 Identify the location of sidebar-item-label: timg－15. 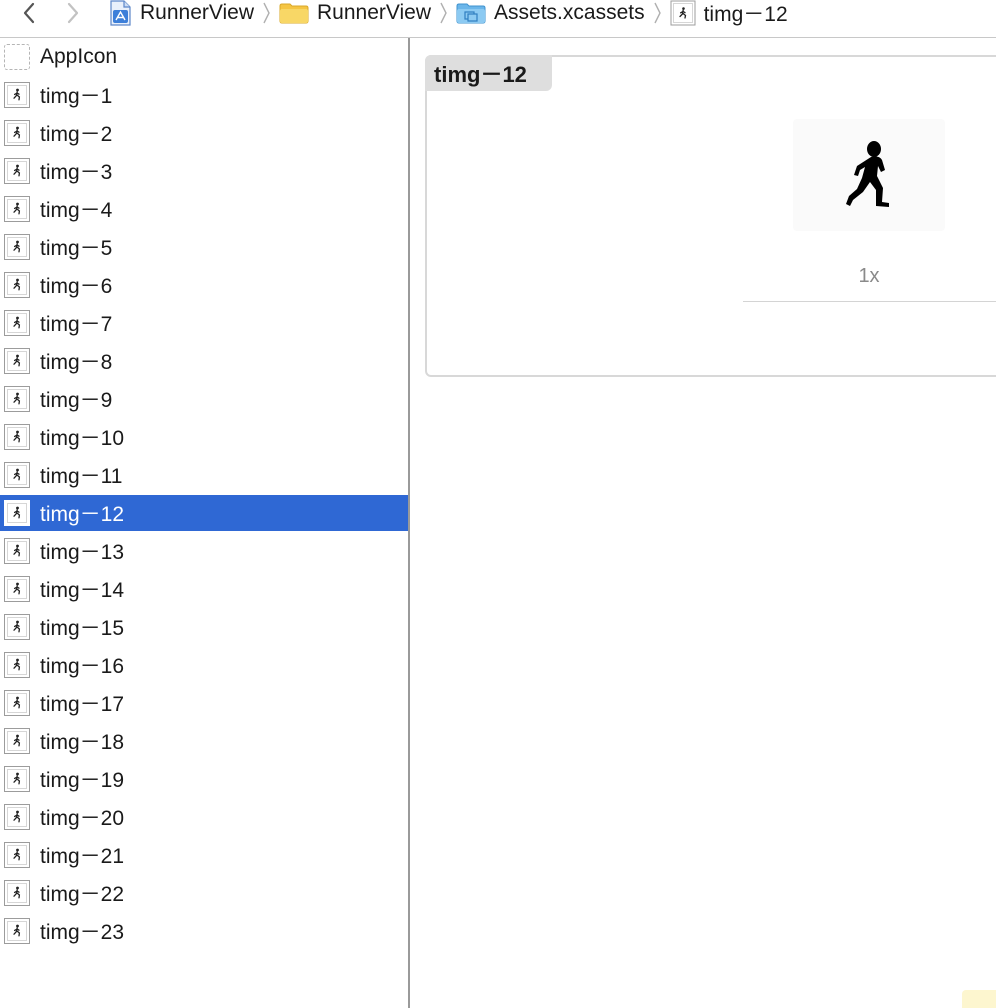
(82, 628).